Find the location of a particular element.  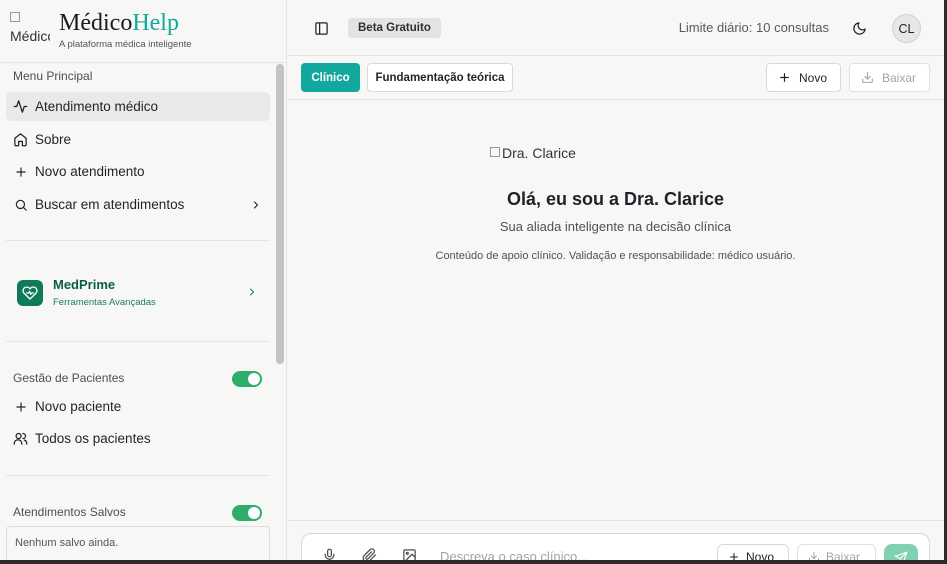

patients-section-toggle is located at coordinates (247, 379).